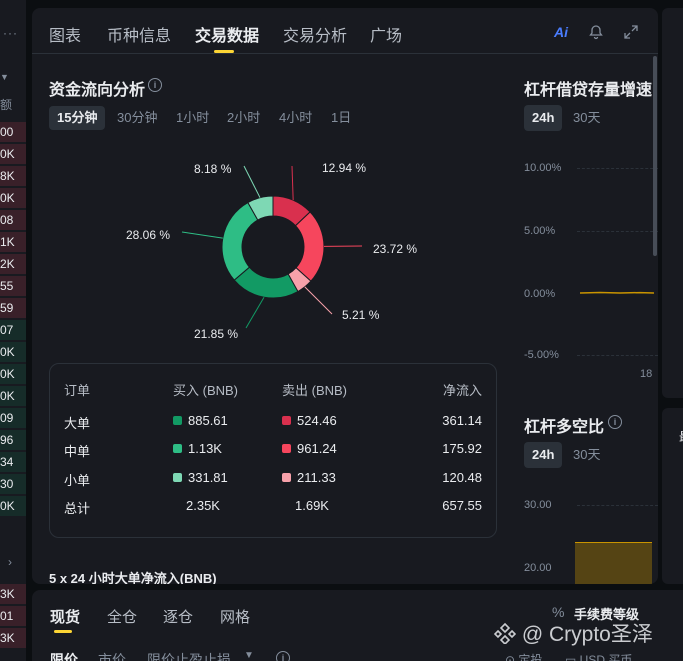 The height and width of the screenshot is (661, 683). What do you see at coordinates (271, 251) in the screenshot?
I see `fund-flow-donut: 12.94 % 23.72 % 5.21 % 21.85 % 28.06 % 8.18 %` at bounding box center [271, 251].